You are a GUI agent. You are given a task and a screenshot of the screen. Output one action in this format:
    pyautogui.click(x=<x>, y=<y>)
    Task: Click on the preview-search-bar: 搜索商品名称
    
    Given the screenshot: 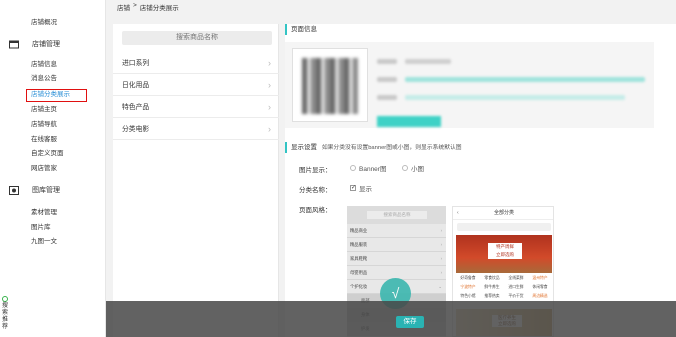 What is the action you would take?
    pyautogui.click(x=396, y=215)
    